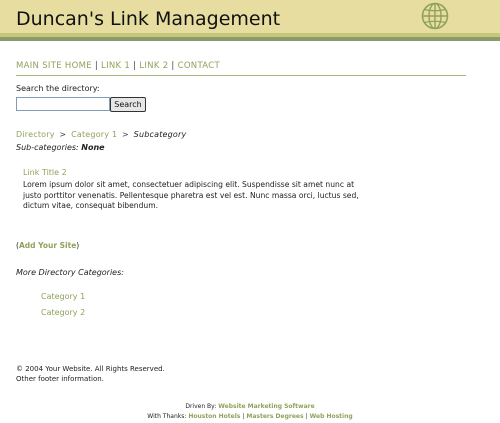 The image size is (500, 423). What do you see at coordinates (153, 66) in the screenshot?
I see `nav-link-2: LINK 2` at bounding box center [153, 66].